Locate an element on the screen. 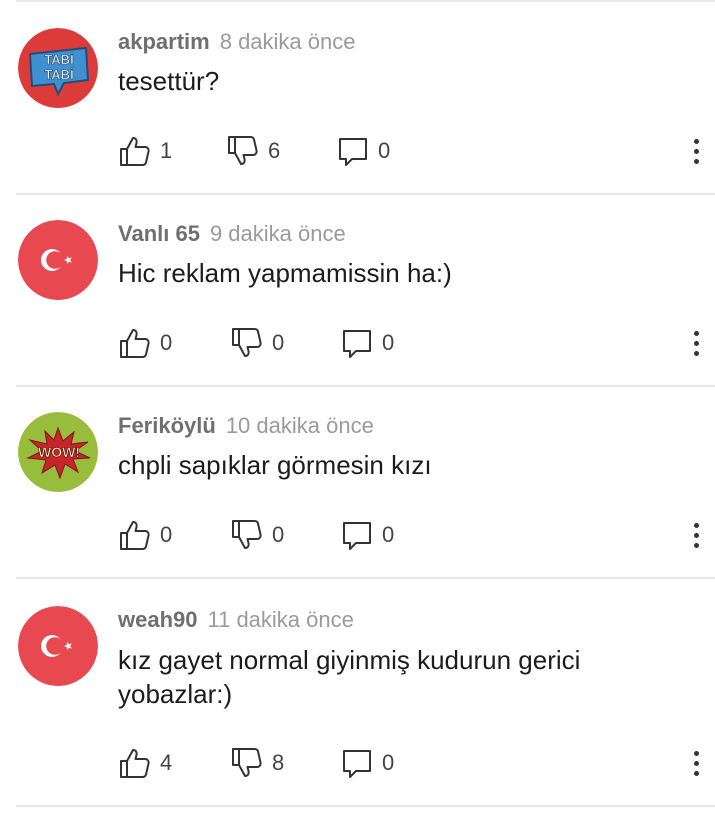 The image size is (715, 815). author-name: Vanlı 65 is located at coordinates (159, 233).